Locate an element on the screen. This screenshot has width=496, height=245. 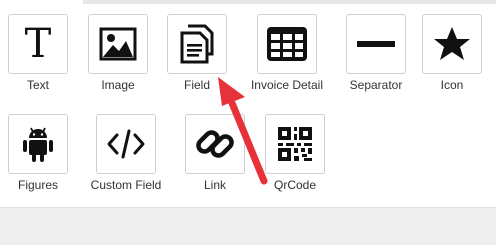
tool-text-box: T is located at coordinates (38, 44).